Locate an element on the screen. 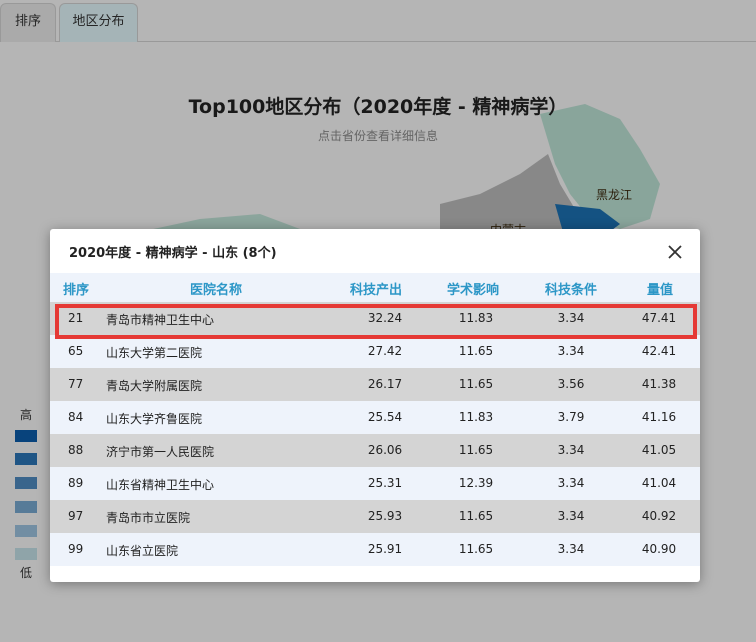 Image resolution: width=756 pixels, height=642 pixels. cell-output: 25.54 is located at coordinates (385, 417).